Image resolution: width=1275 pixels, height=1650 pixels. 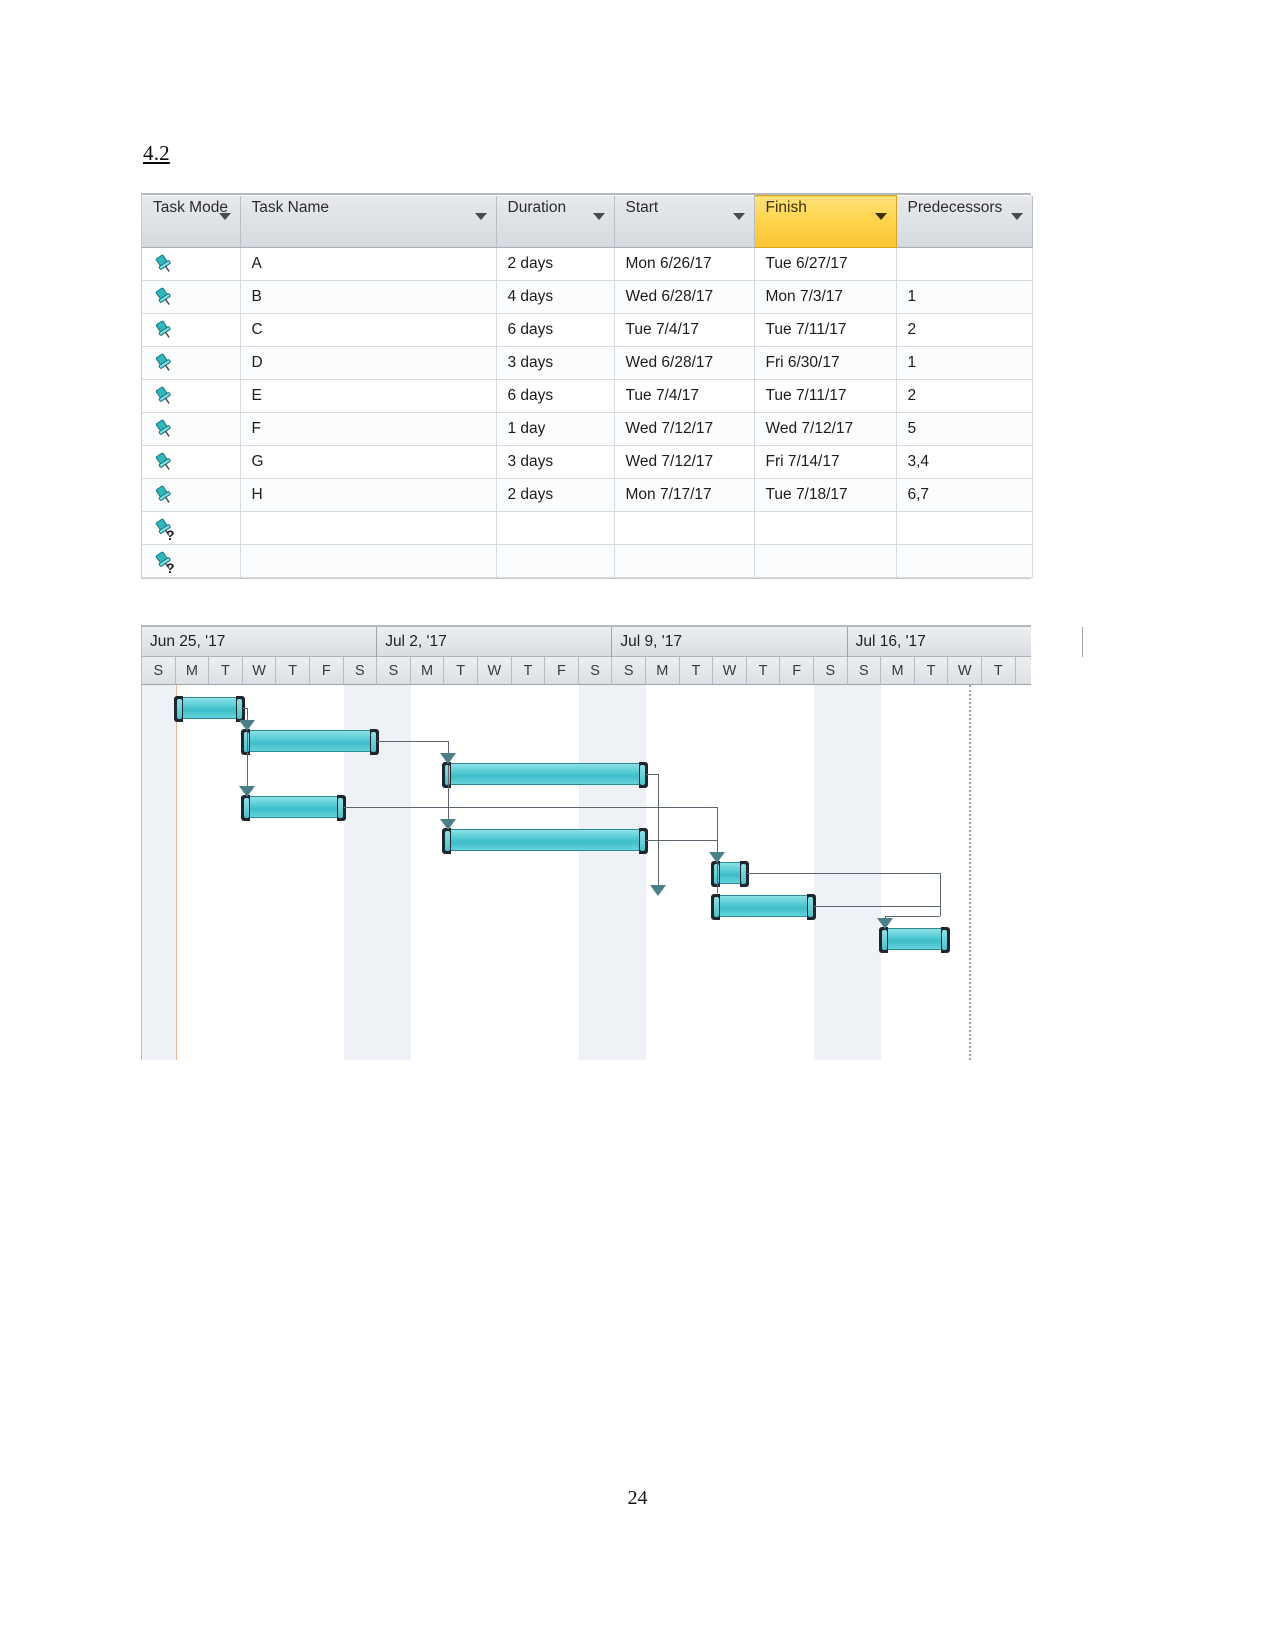 What do you see at coordinates (825, 297) in the screenshot?
I see `cell-finish: Mon 7/3/17` at bounding box center [825, 297].